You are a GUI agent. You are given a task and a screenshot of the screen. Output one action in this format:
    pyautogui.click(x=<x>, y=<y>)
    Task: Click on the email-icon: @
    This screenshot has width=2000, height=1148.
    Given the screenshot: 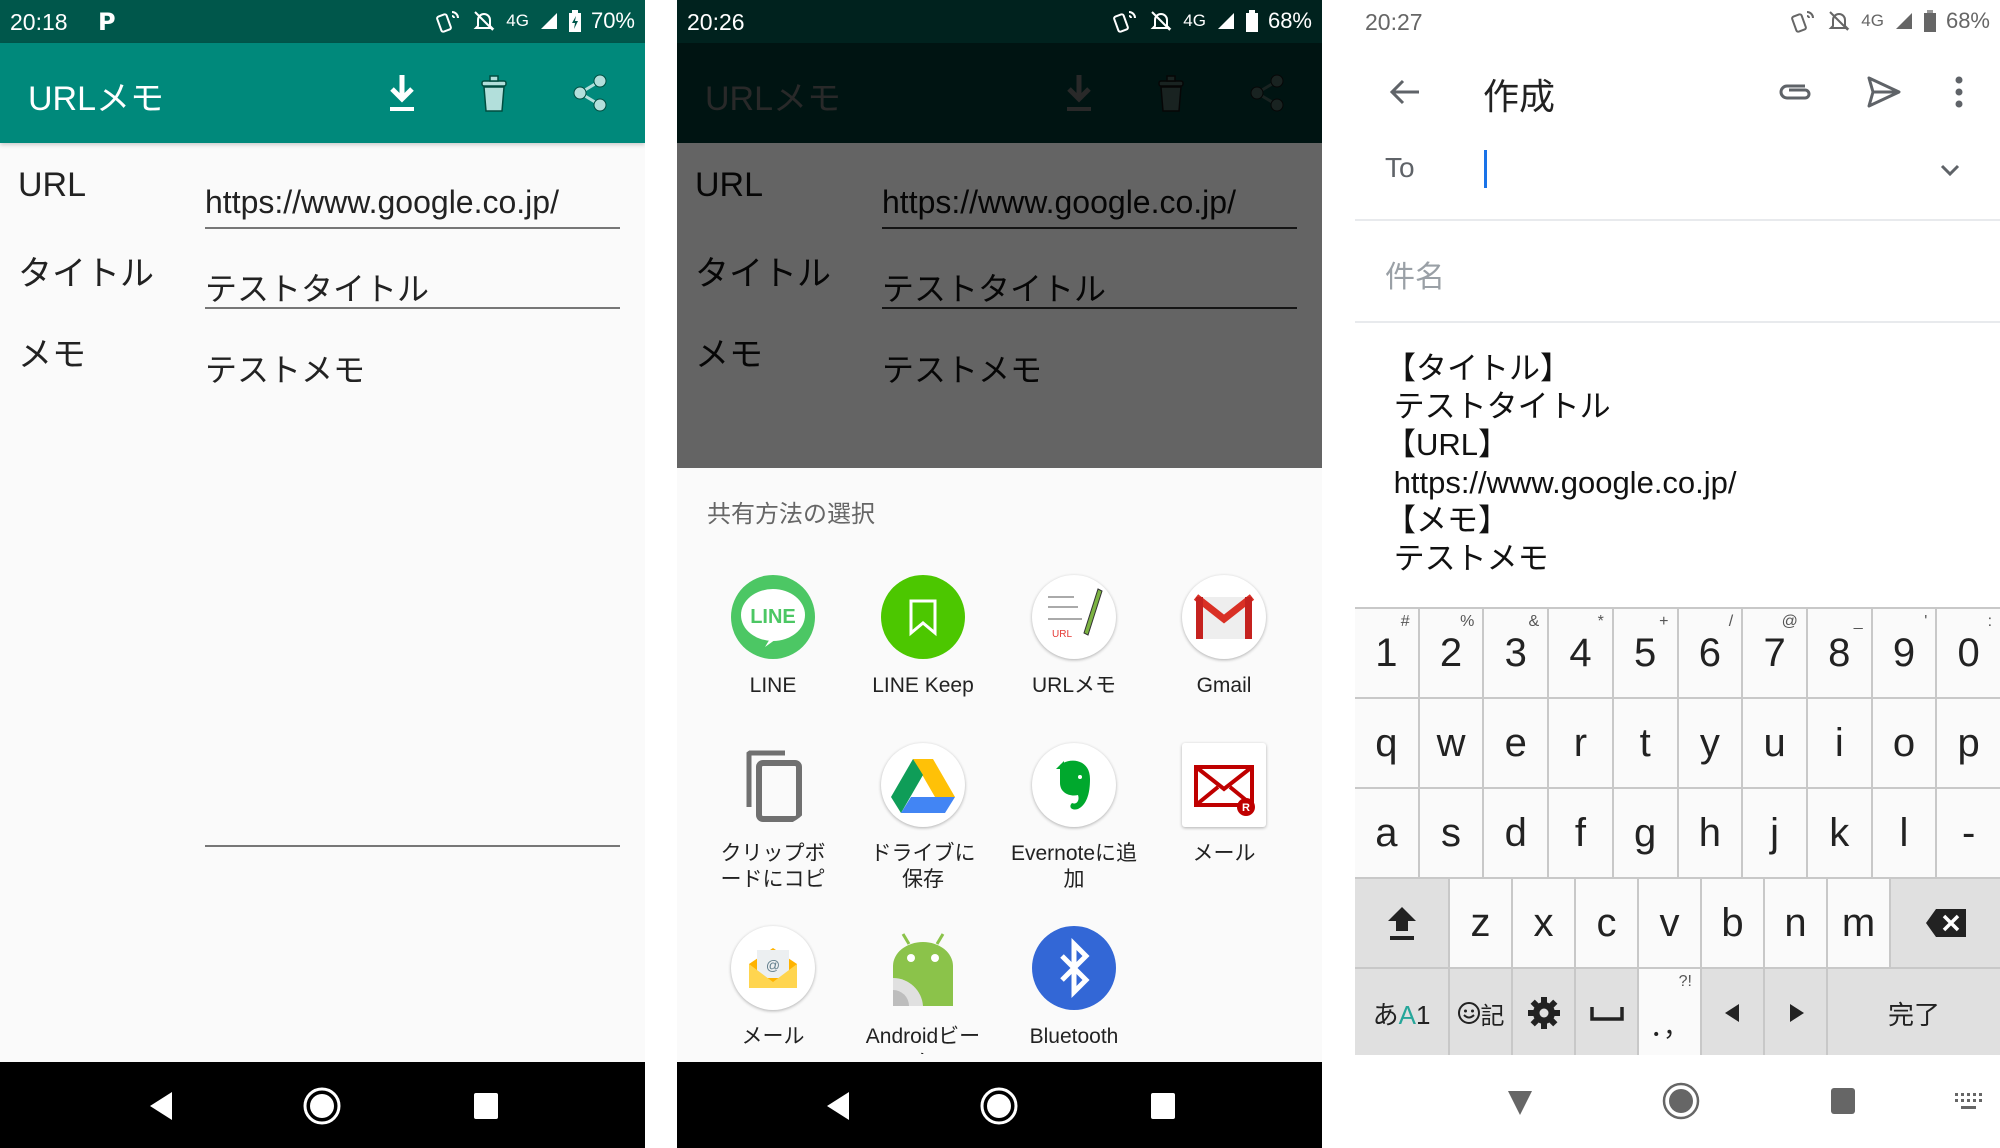 What is the action you would take?
    pyautogui.click(x=773, y=968)
    